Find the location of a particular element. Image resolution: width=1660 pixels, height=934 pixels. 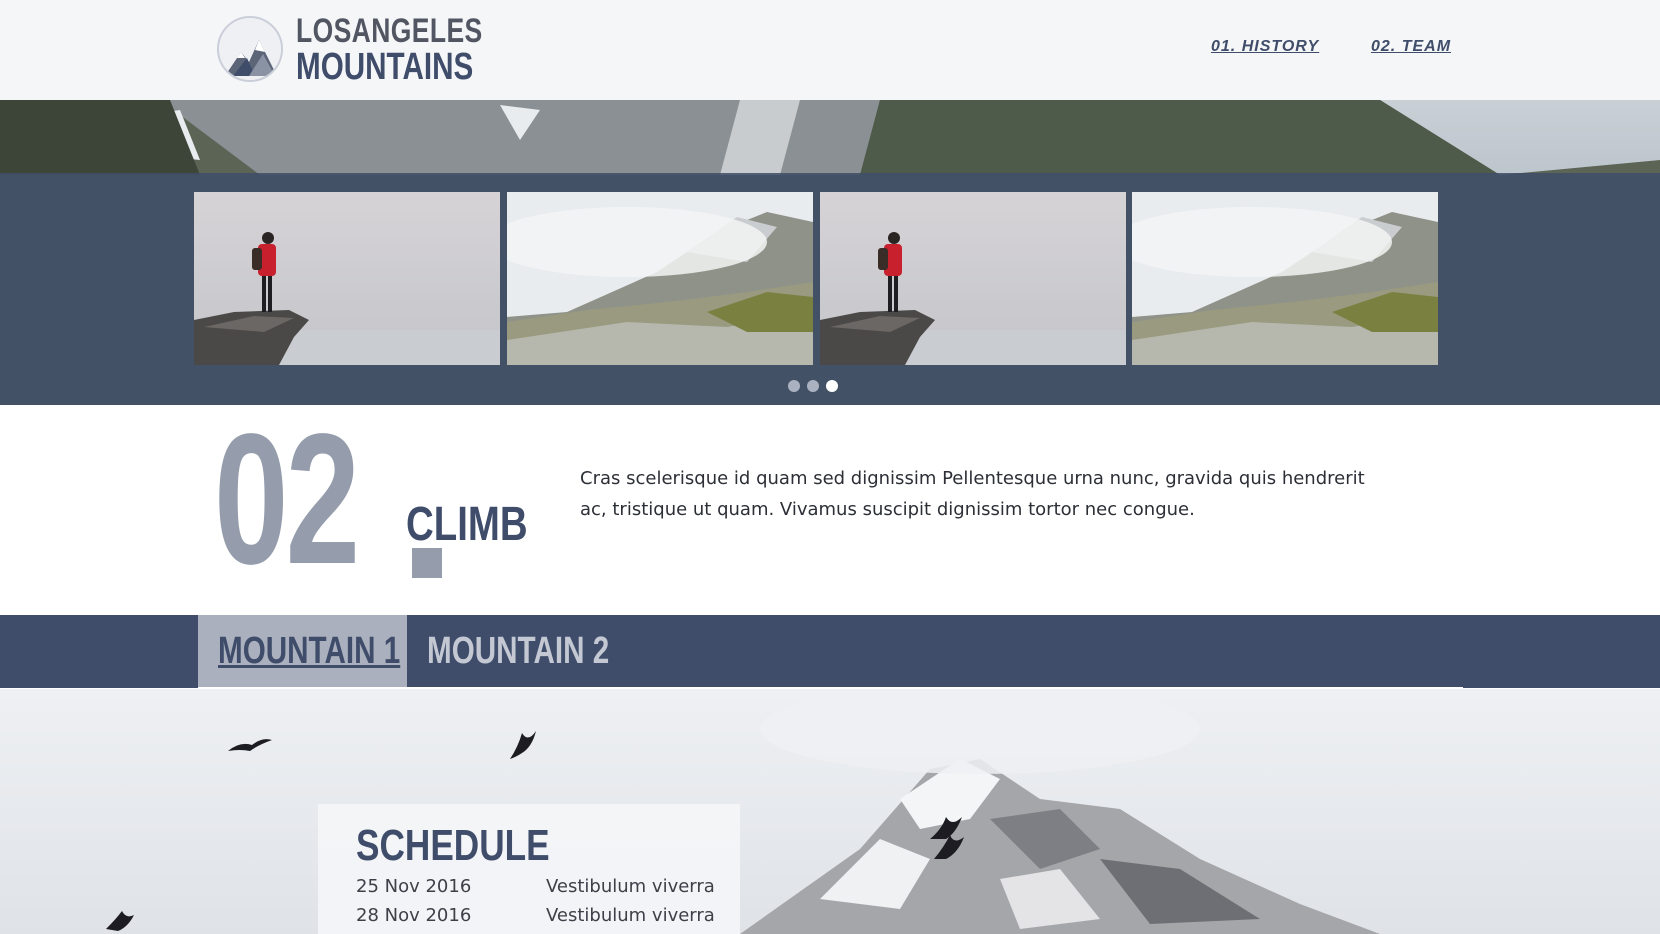

mountain-tabs: MOUNTAIN 1 MOUNTAIN 2 is located at coordinates (830, 651).